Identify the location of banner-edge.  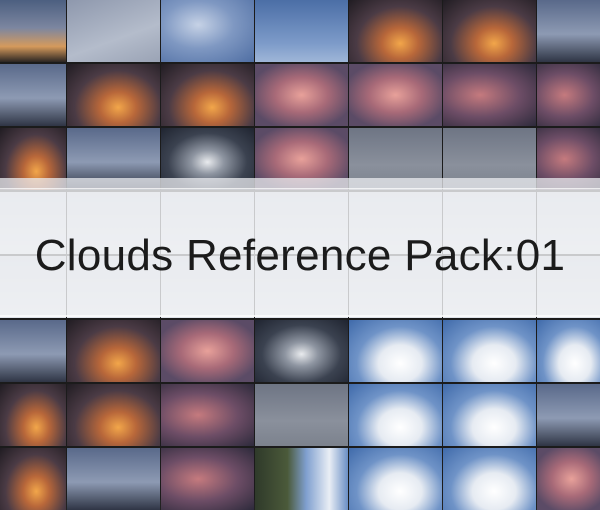
(300, 183).